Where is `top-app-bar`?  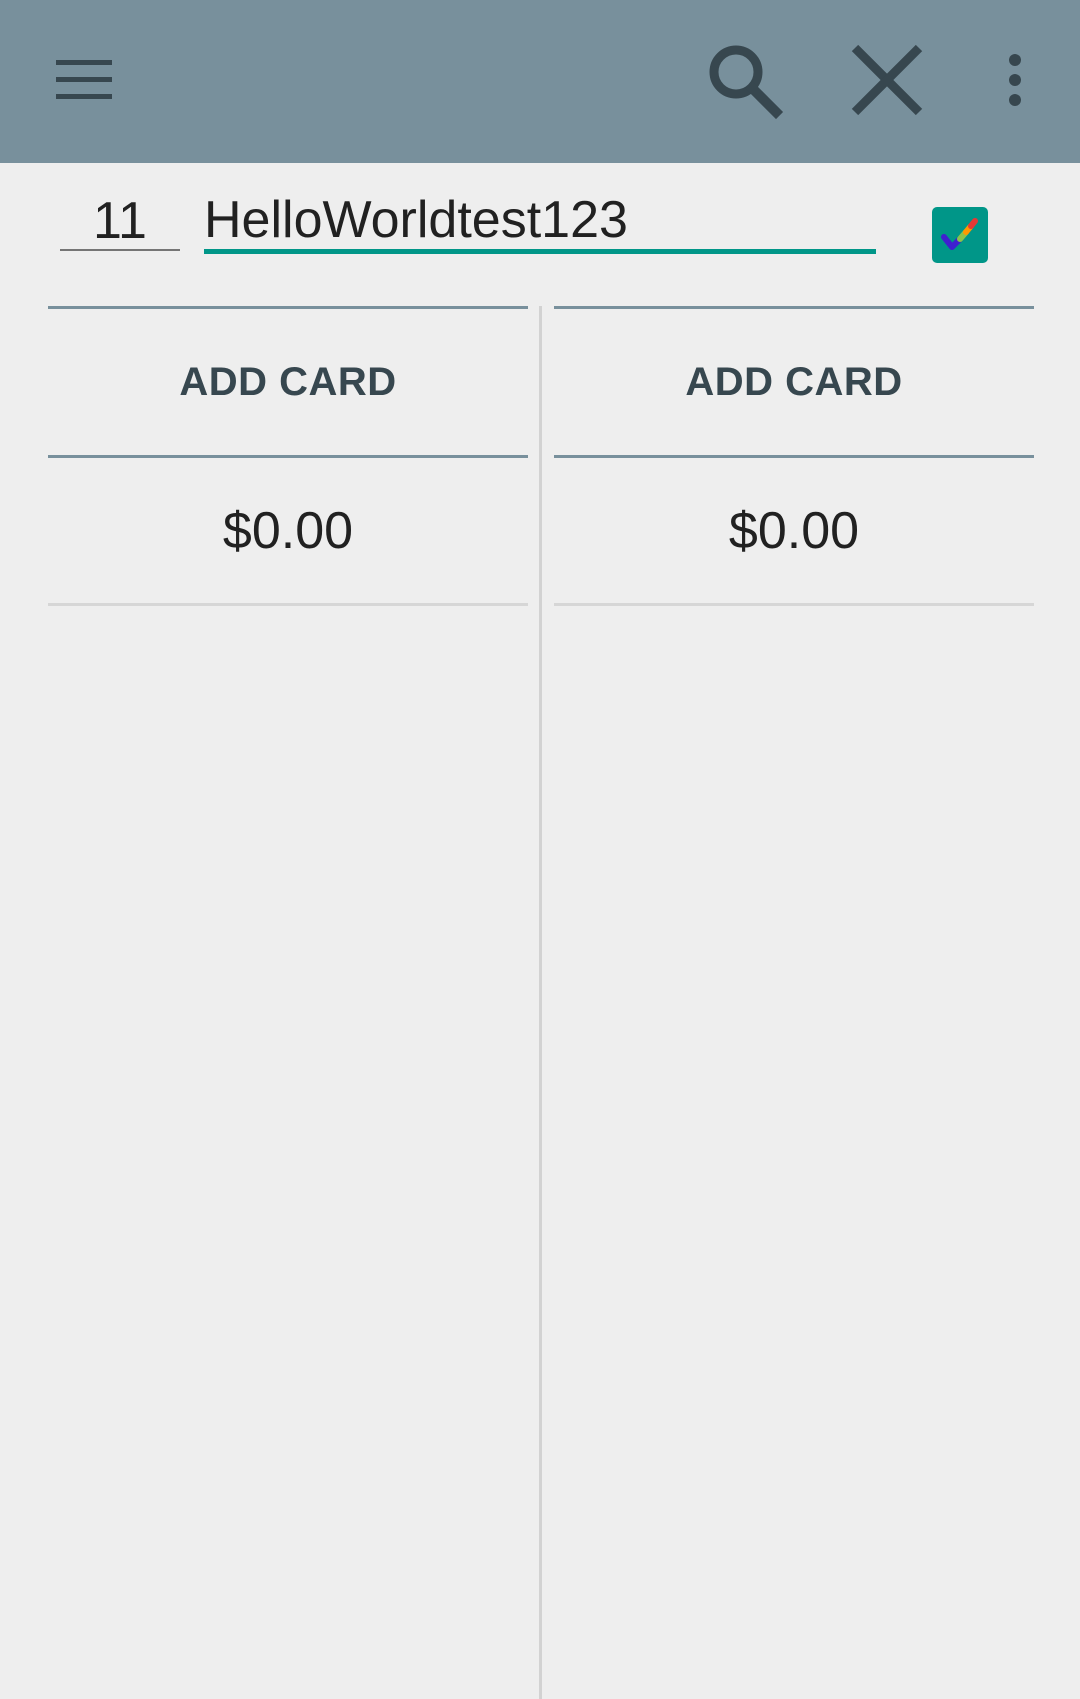 top-app-bar is located at coordinates (540, 81).